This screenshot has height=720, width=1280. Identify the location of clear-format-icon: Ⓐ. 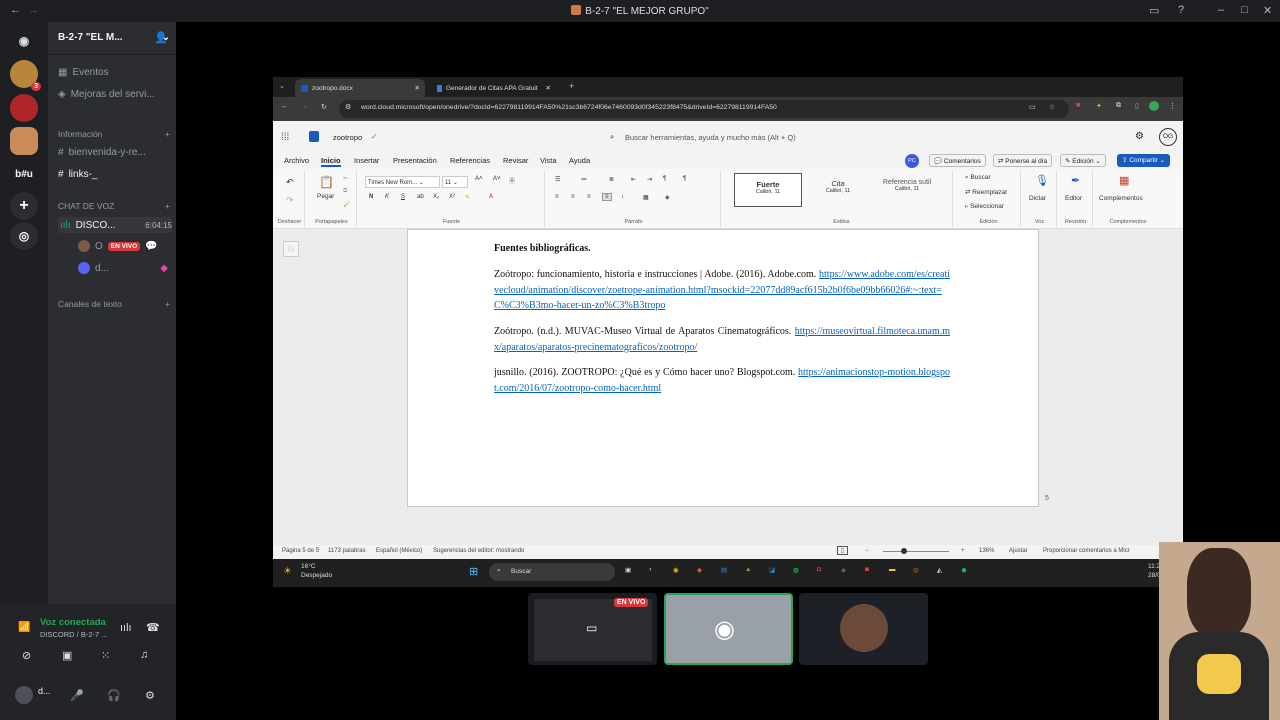
(512, 180).